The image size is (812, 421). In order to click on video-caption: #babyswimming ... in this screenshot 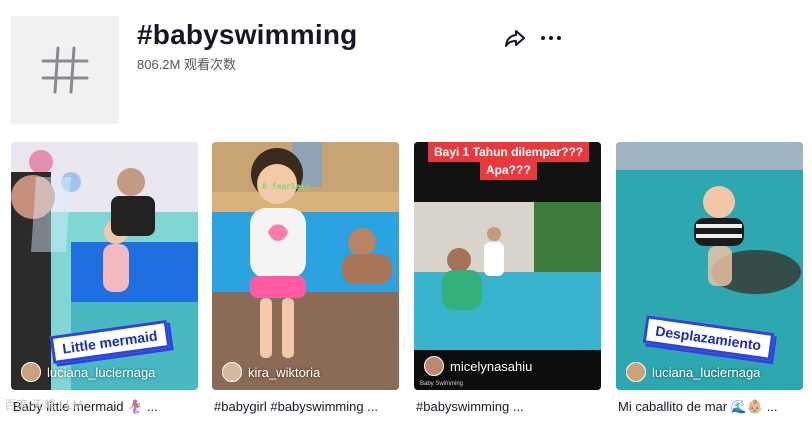, I will do `click(508, 406)`.